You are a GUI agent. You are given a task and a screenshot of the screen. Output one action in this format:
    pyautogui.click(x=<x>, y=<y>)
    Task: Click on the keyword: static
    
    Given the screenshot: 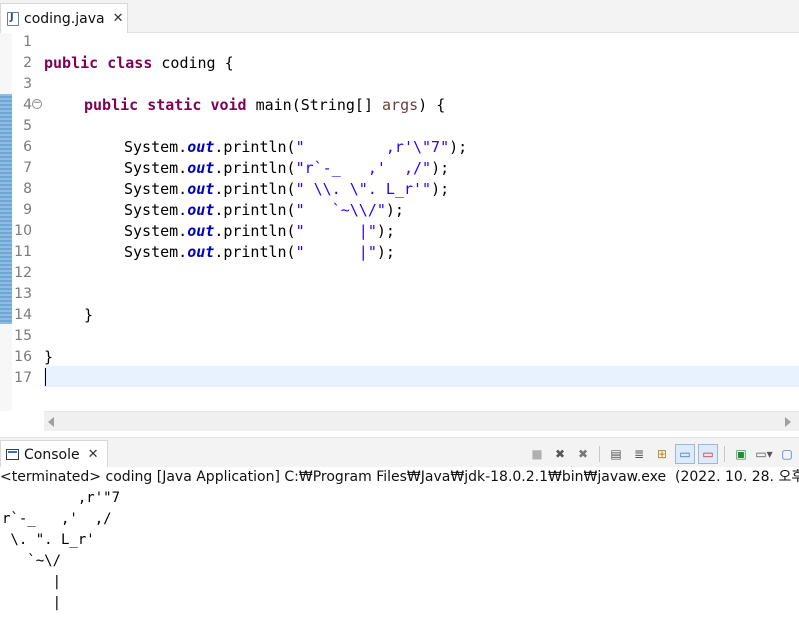 What is the action you would take?
    pyautogui.click(x=174, y=105)
    